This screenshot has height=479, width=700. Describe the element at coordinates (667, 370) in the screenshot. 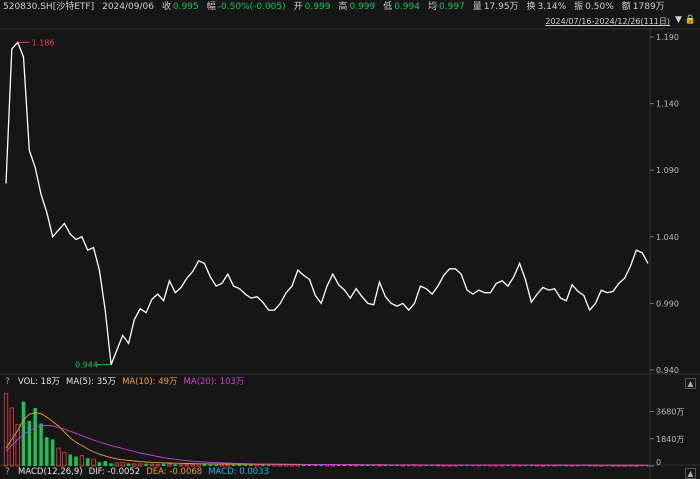

I see `y-tick-label: 0.940` at that location.